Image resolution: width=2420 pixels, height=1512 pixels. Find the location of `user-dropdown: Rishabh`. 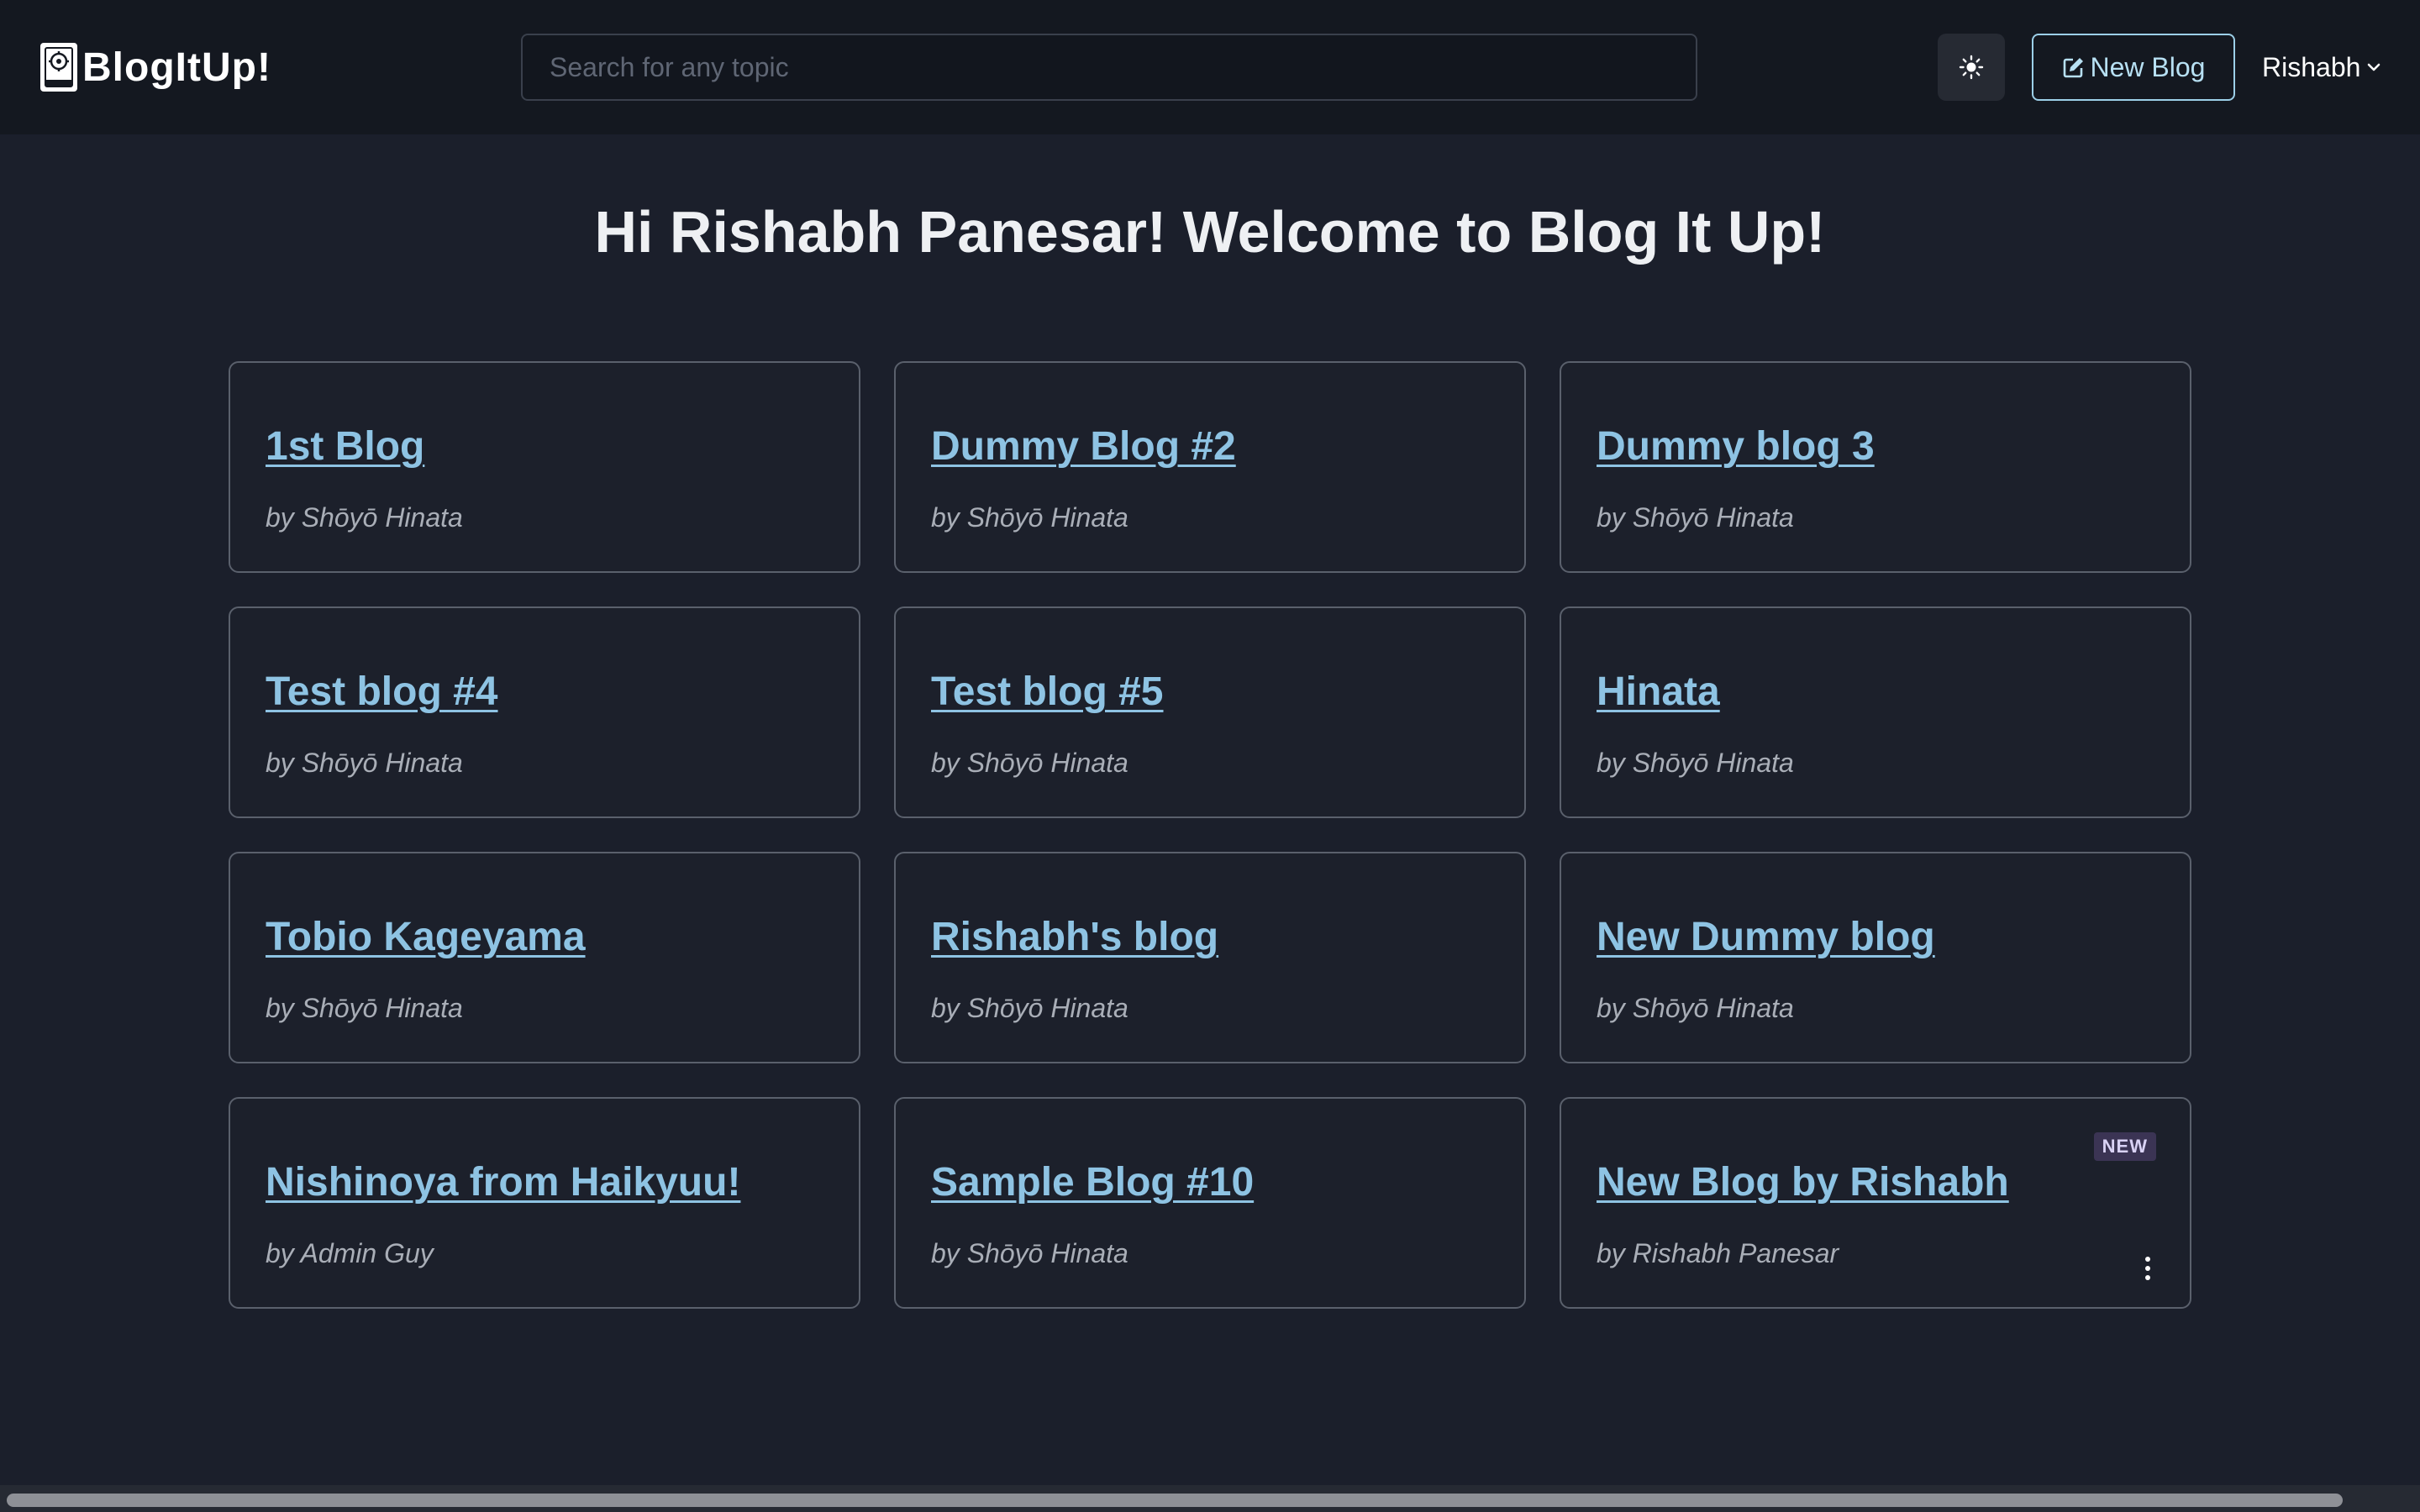

user-dropdown: Rishabh is located at coordinates (2322, 67).